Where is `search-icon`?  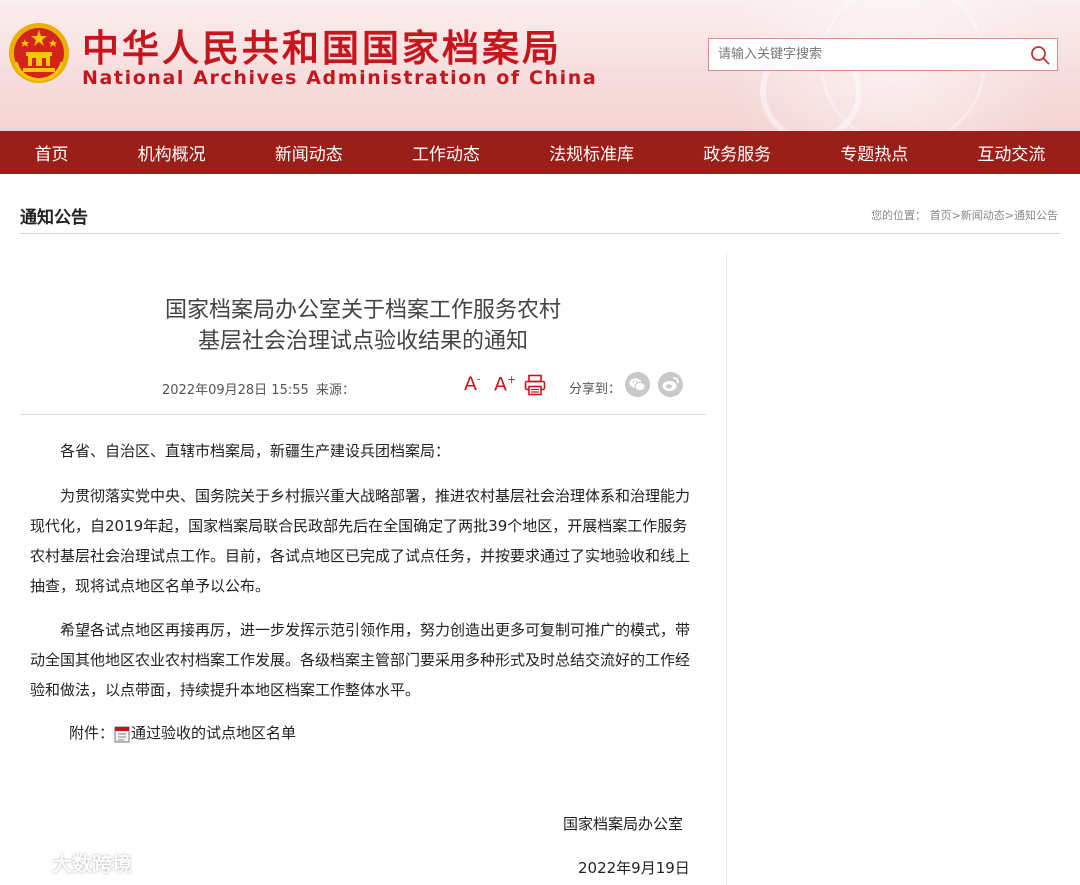 search-icon is located at coordinates (1040, 55).